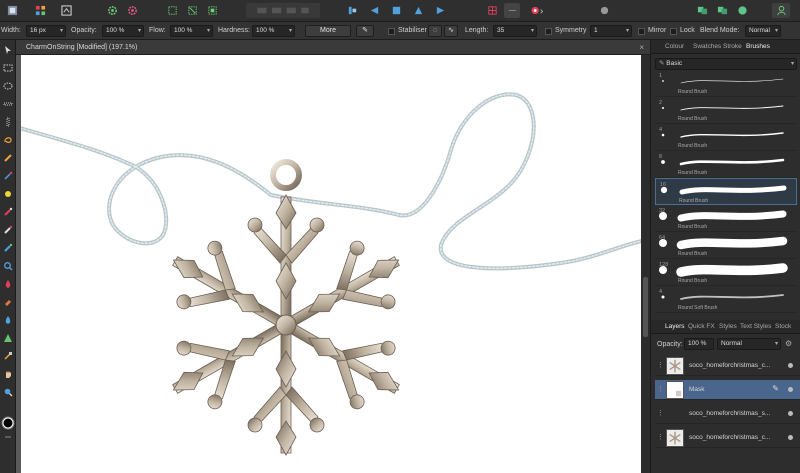 The image size is (800, 473). Describe the element at coordinates (674, 46) in the screenshot. I see `tab-colour: Colour` at that location.